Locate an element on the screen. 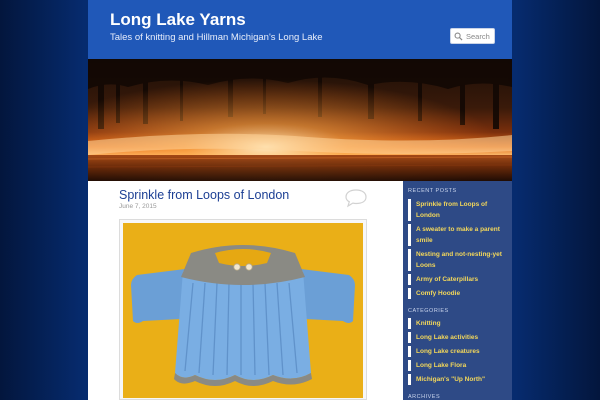 Image resolution: width=600 pixels, height=400 pixels. category-link: Michigan's "Up North" is located at coordinates (458, 379).